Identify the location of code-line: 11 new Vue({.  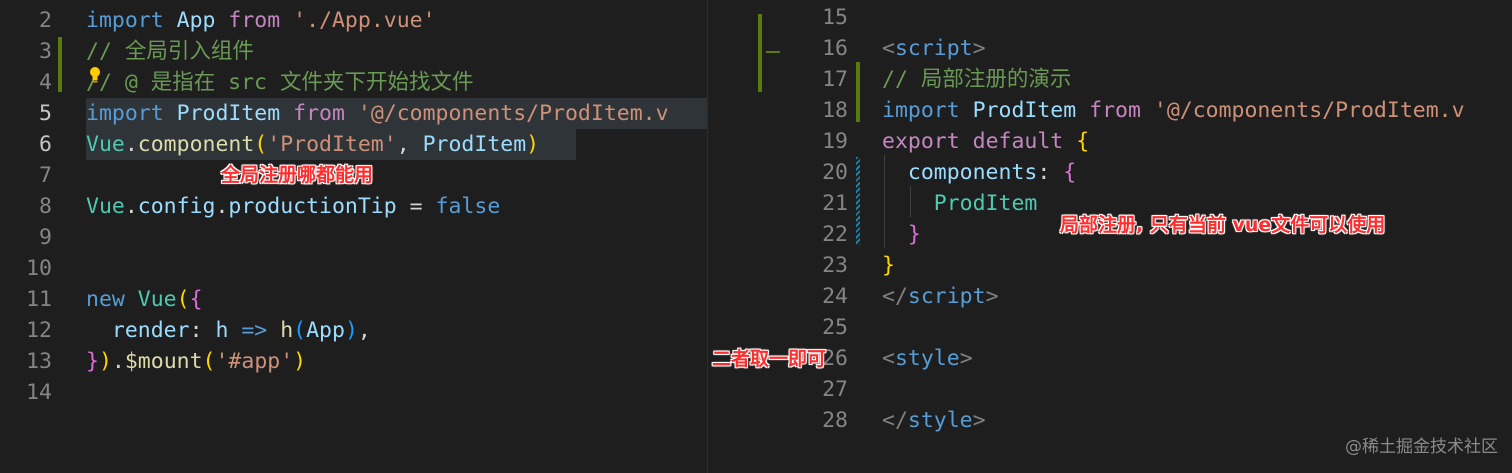
(353, 299).